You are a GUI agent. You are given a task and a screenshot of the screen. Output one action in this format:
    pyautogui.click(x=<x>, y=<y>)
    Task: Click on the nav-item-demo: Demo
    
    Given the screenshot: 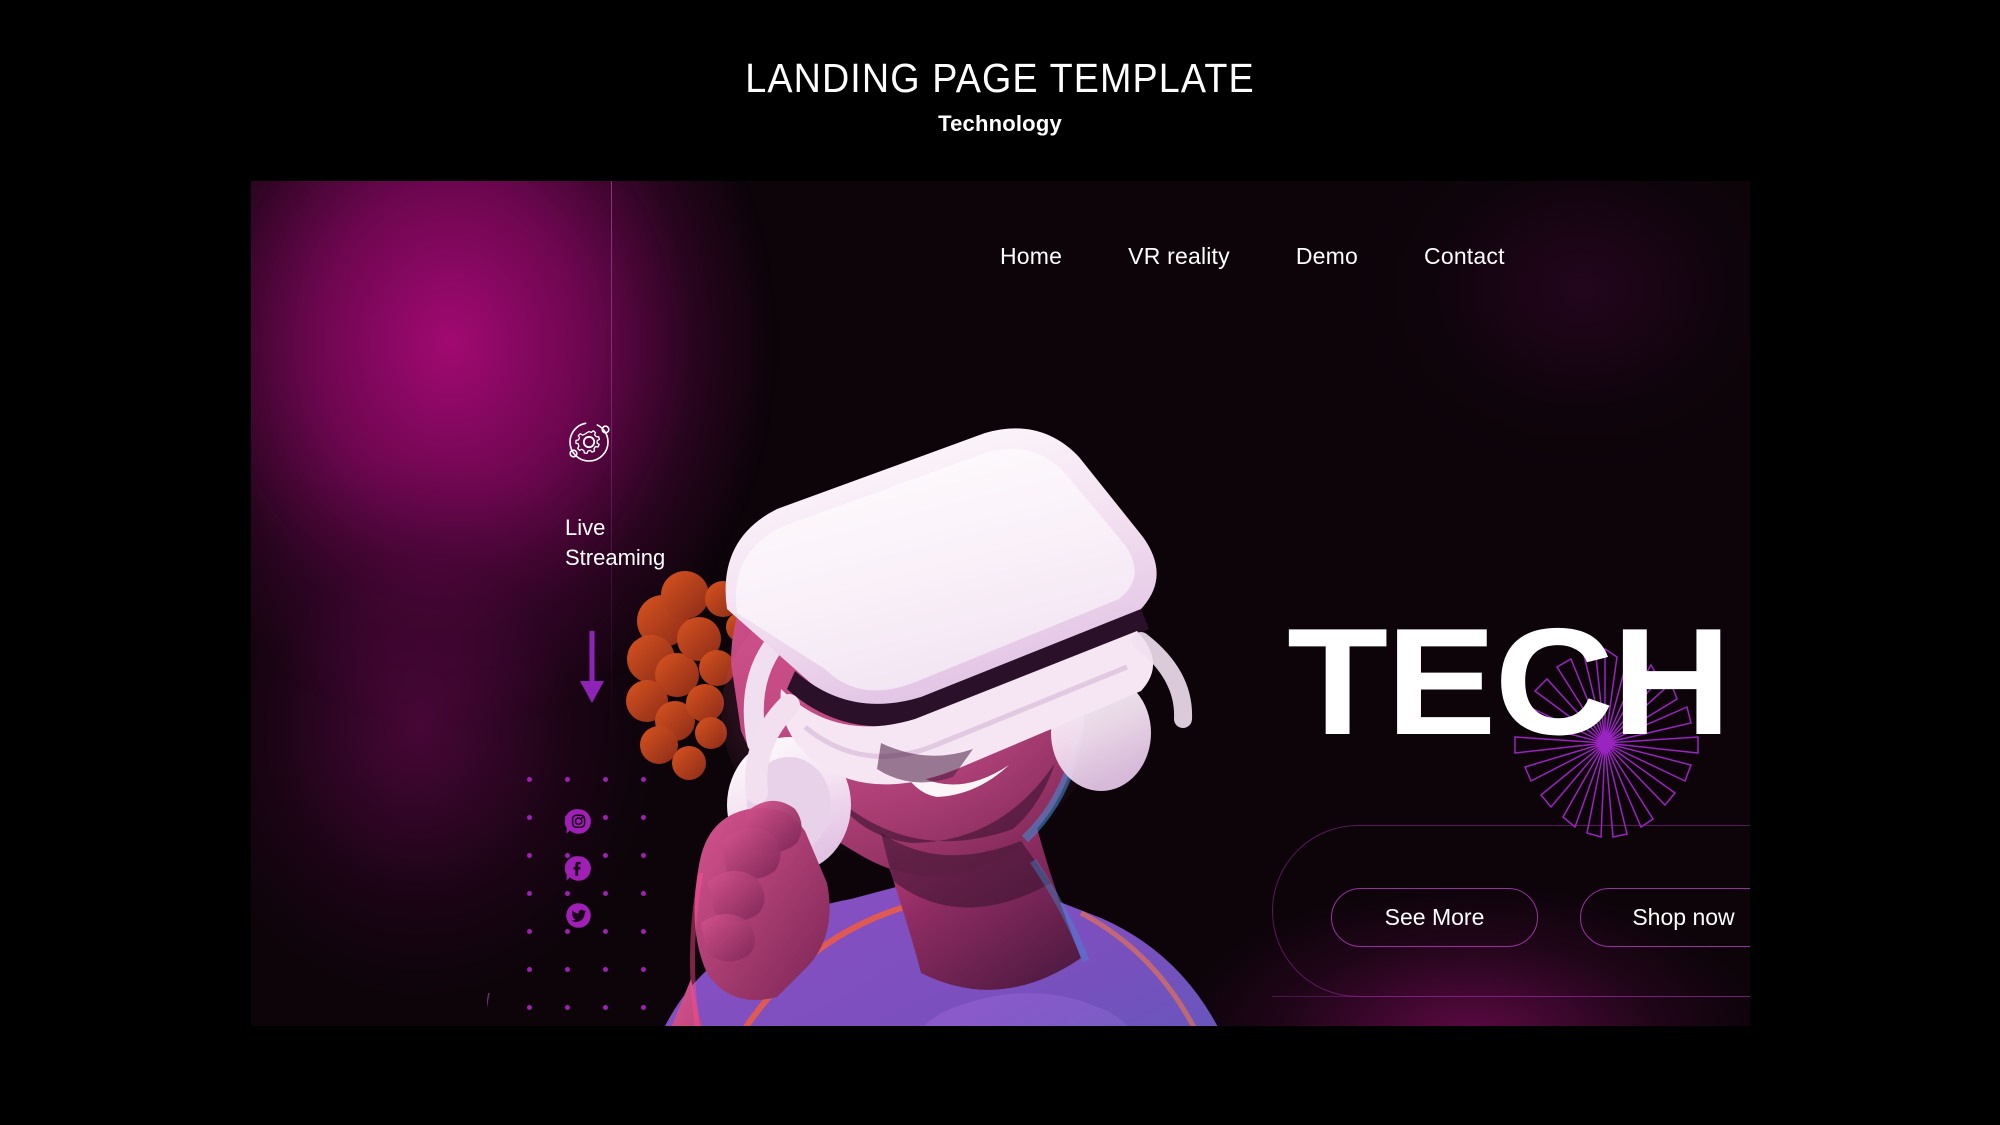 What is the action you would take?
    pyautogui.click(x=1327, y=256)
    